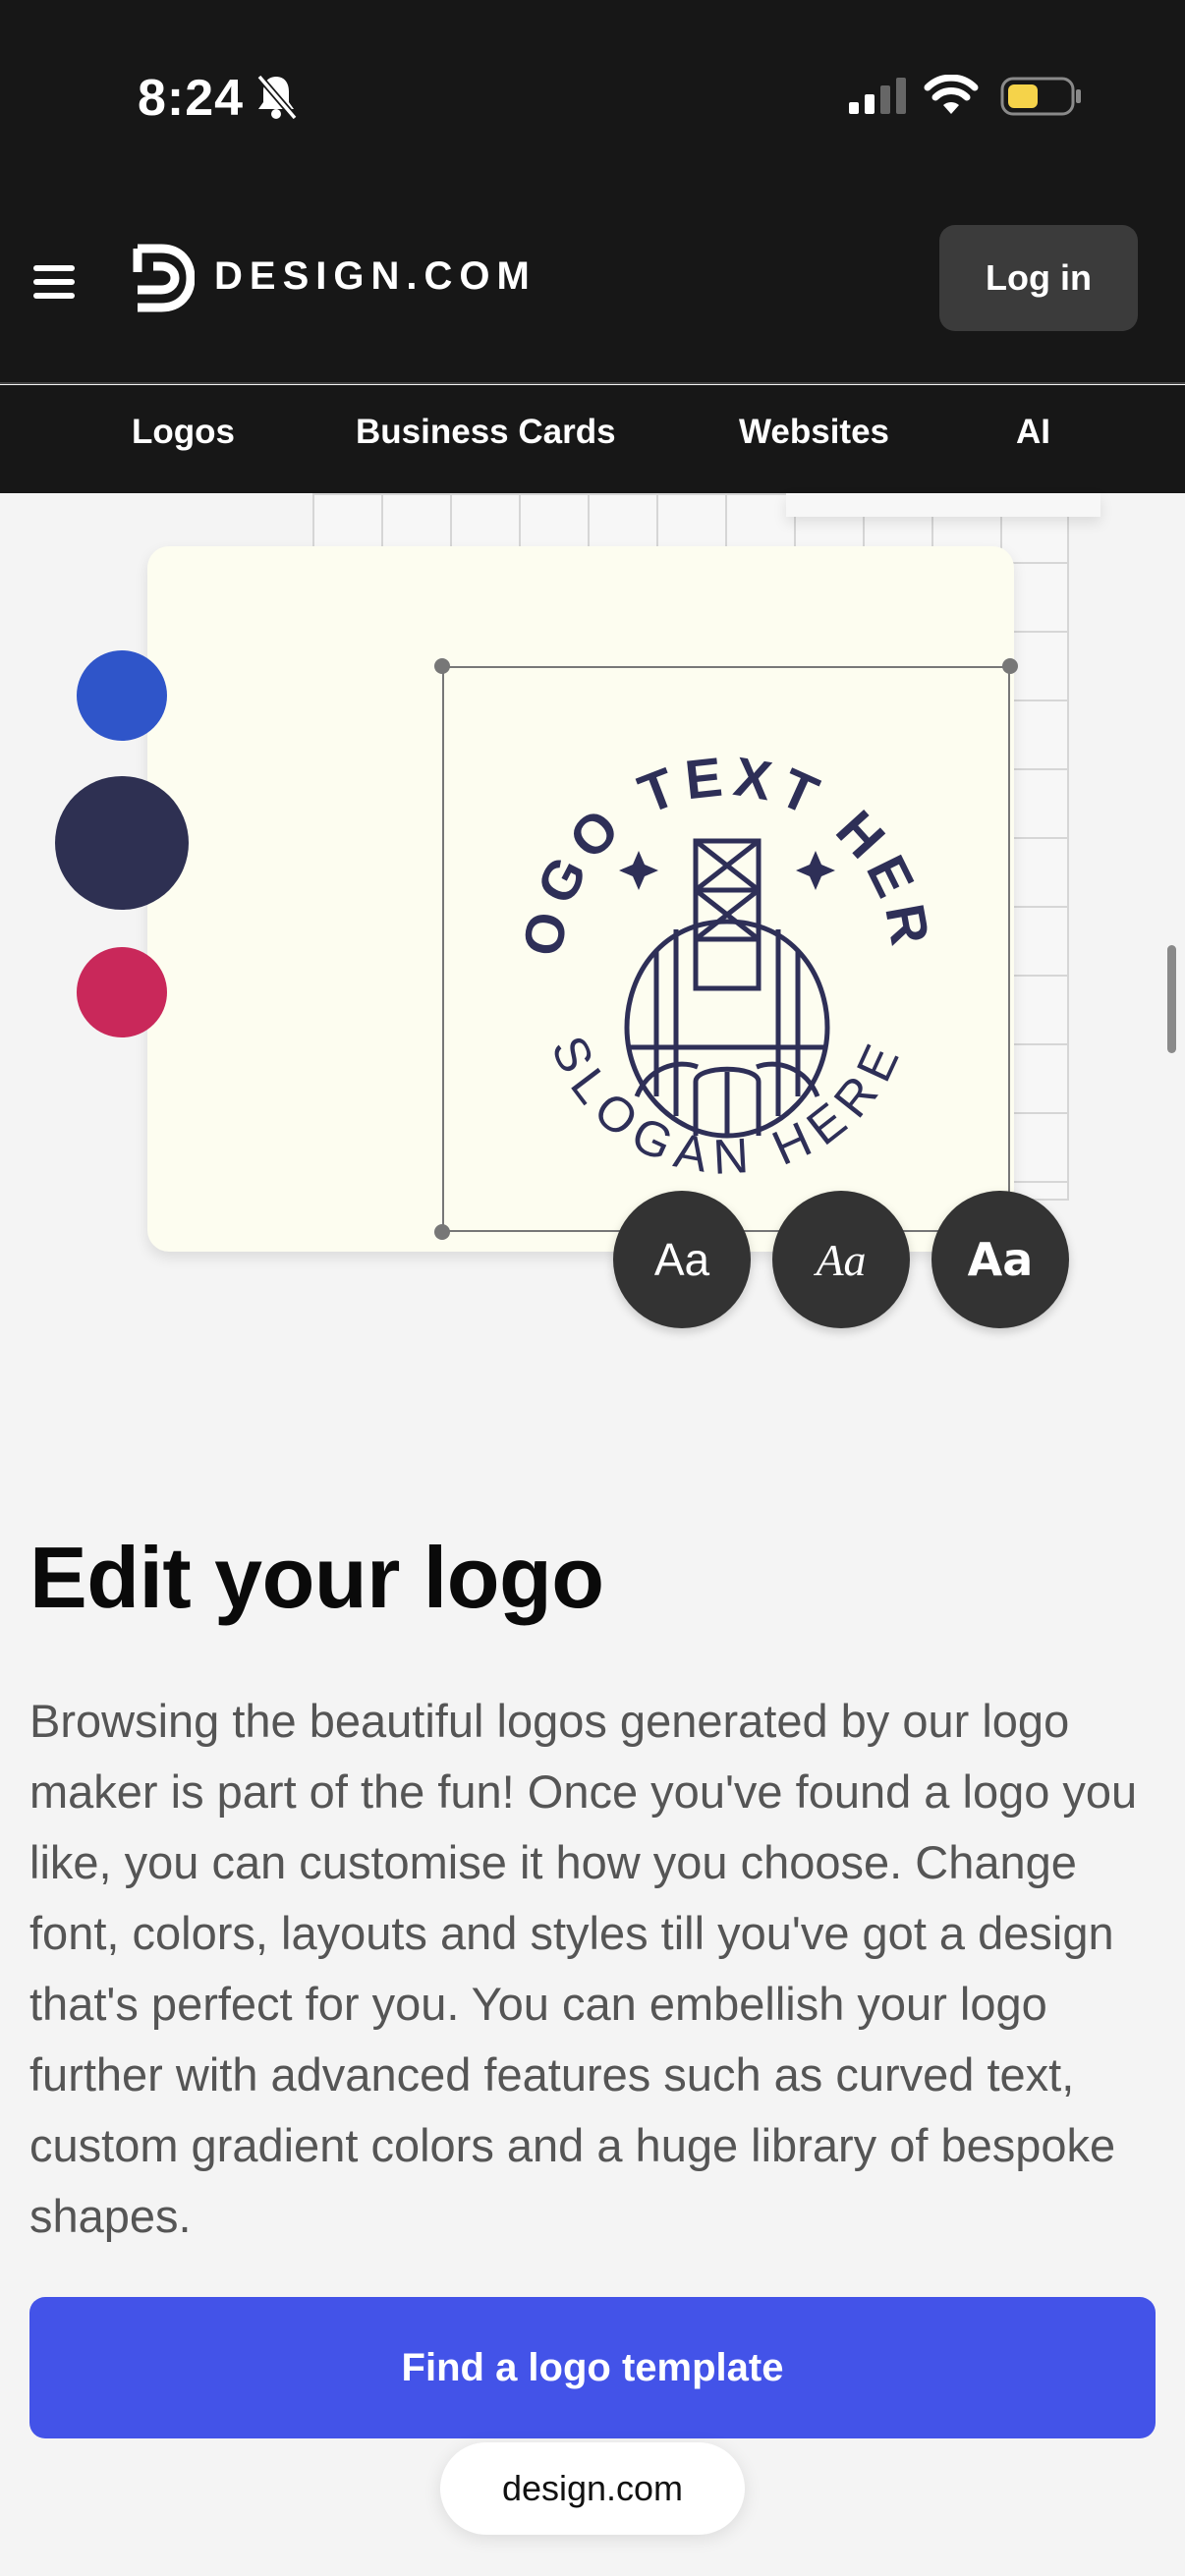 This screenshot has height=2576, width=1185. I want to click on header-divider, so click(592, 383).